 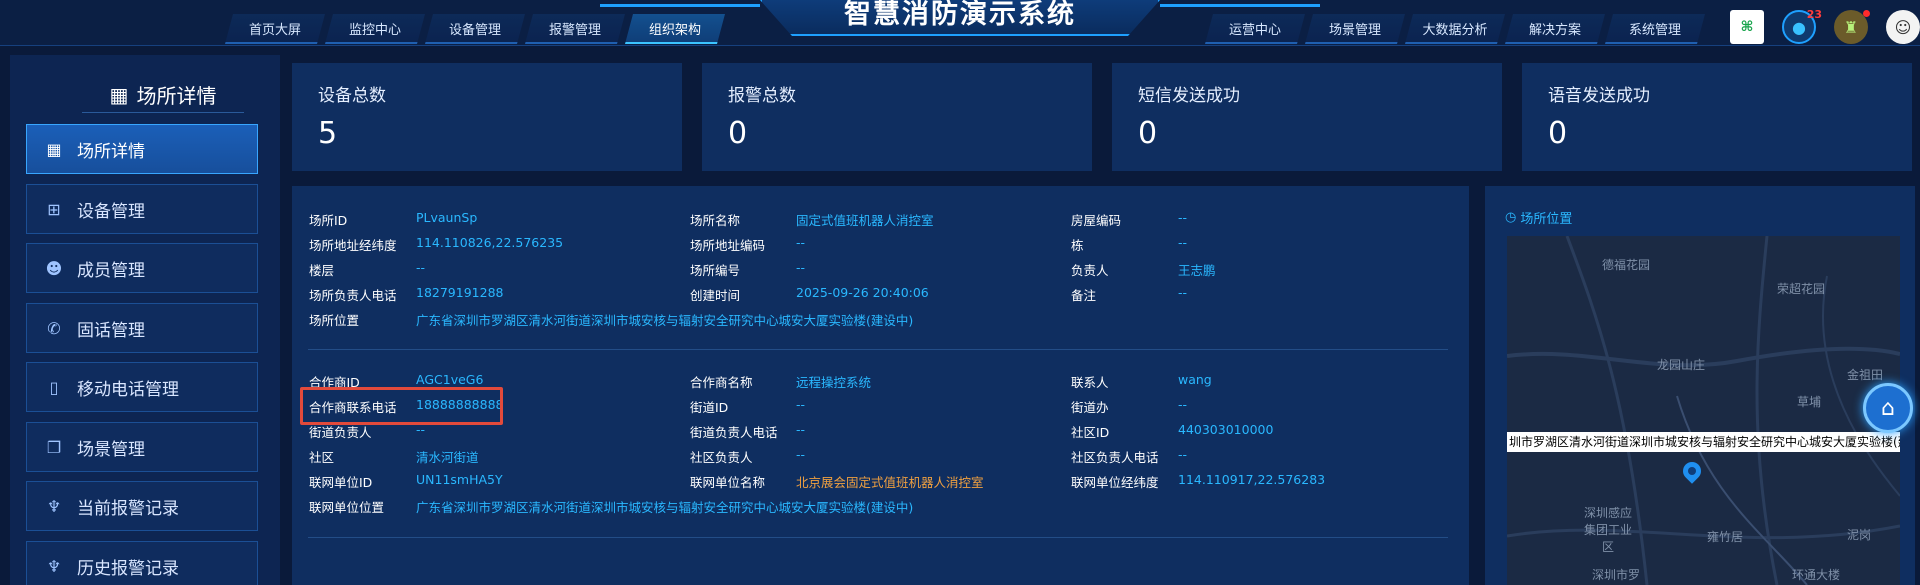 What do you see at coordinates (1455, 29) in the screenshot?
I see `nav-item-bigdata: 大数据分析` at bounding box center [1455, 29].